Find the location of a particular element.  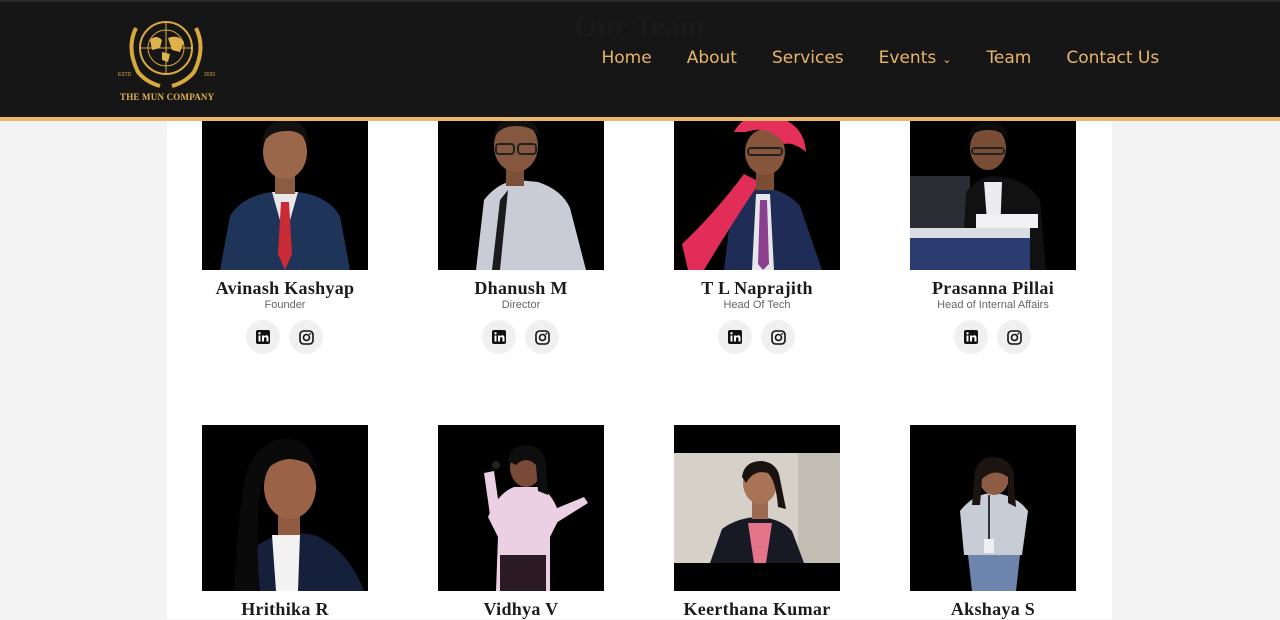

nav-item-home: Home is located at coordinates (626, 58).